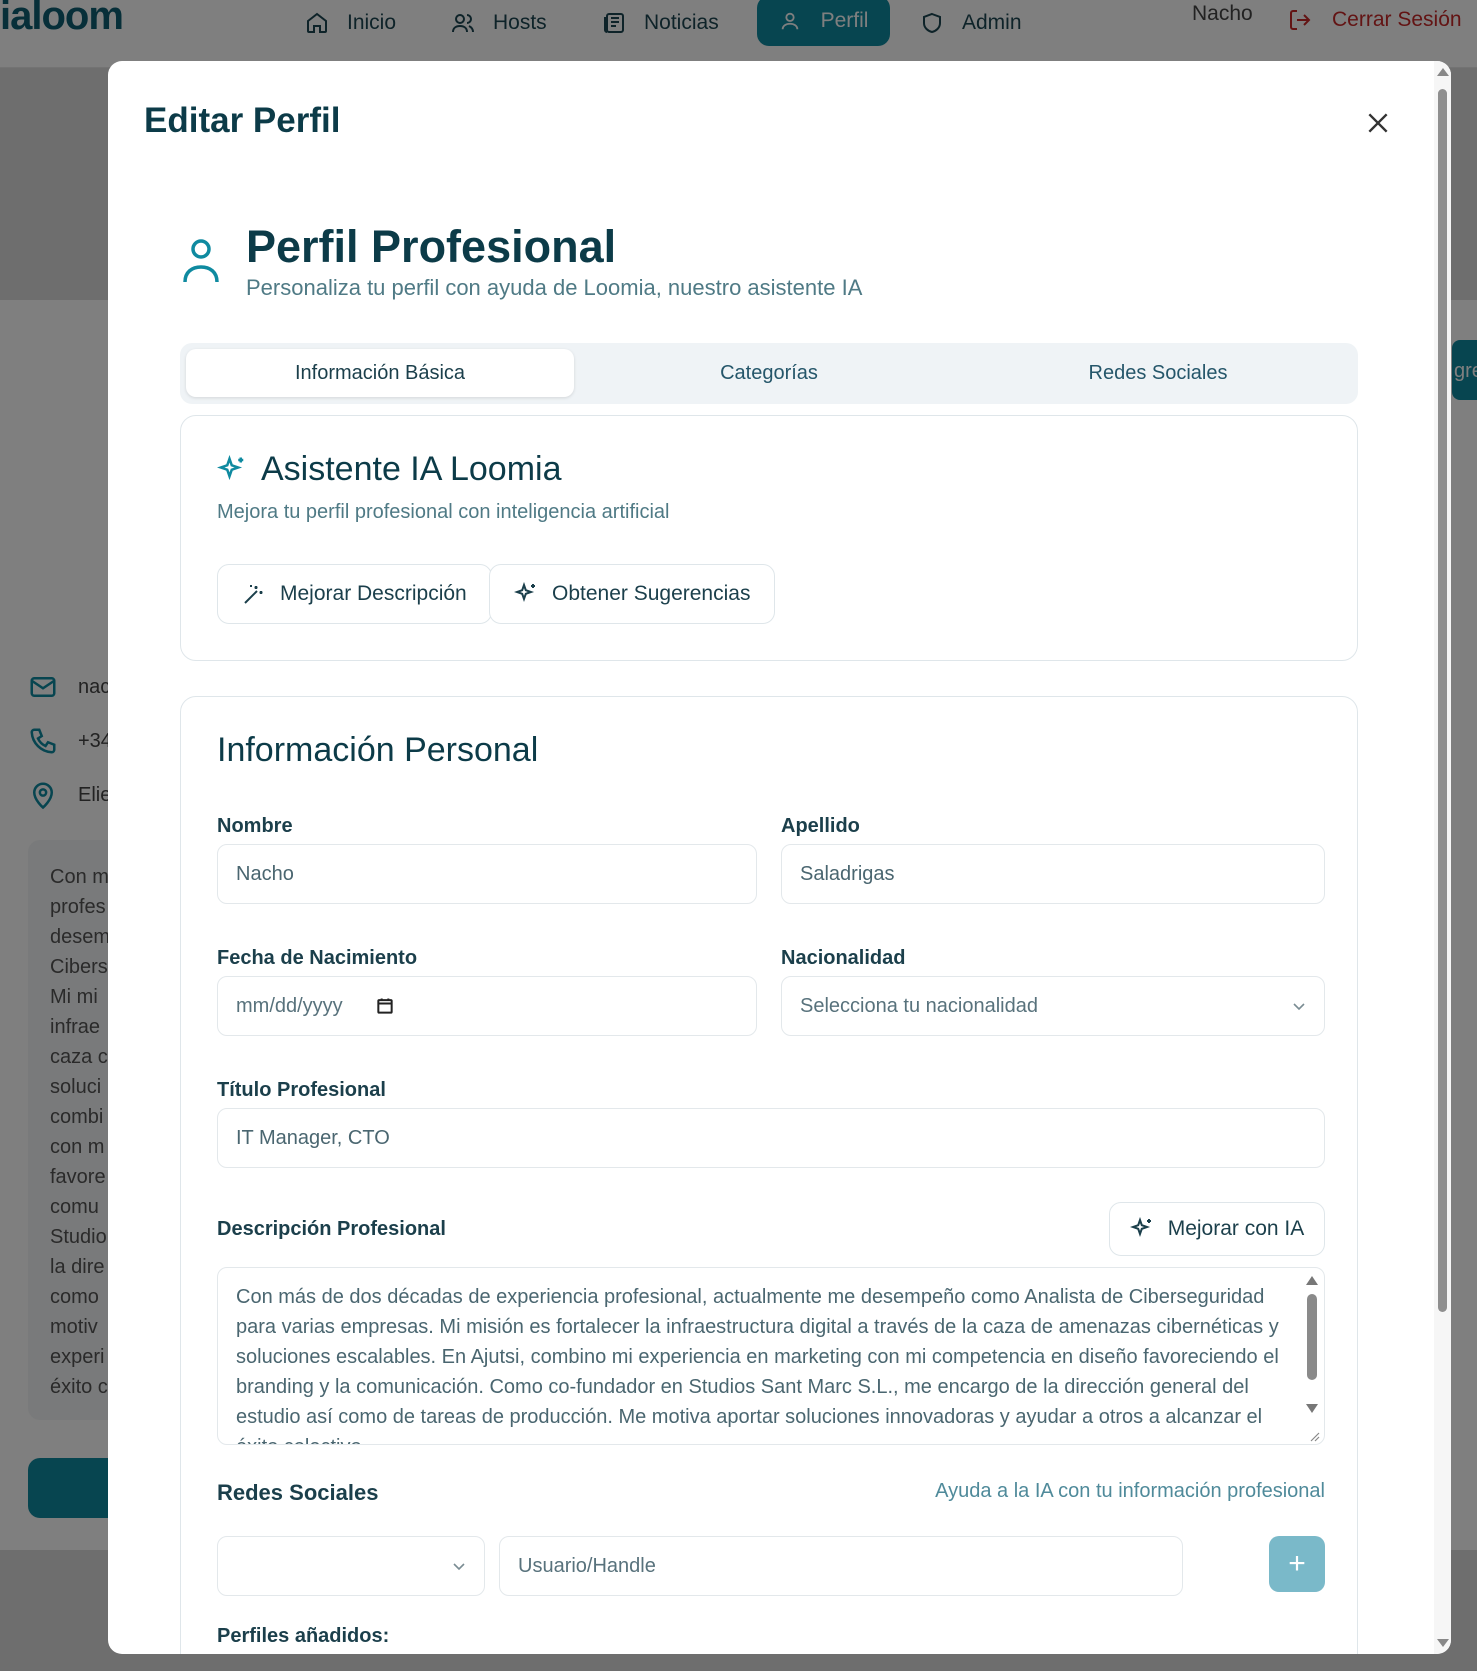  Describe the element at coordinates (373, 593) in the screenshot. I see `improve-description-label: Mejorar Descripción` at that location.